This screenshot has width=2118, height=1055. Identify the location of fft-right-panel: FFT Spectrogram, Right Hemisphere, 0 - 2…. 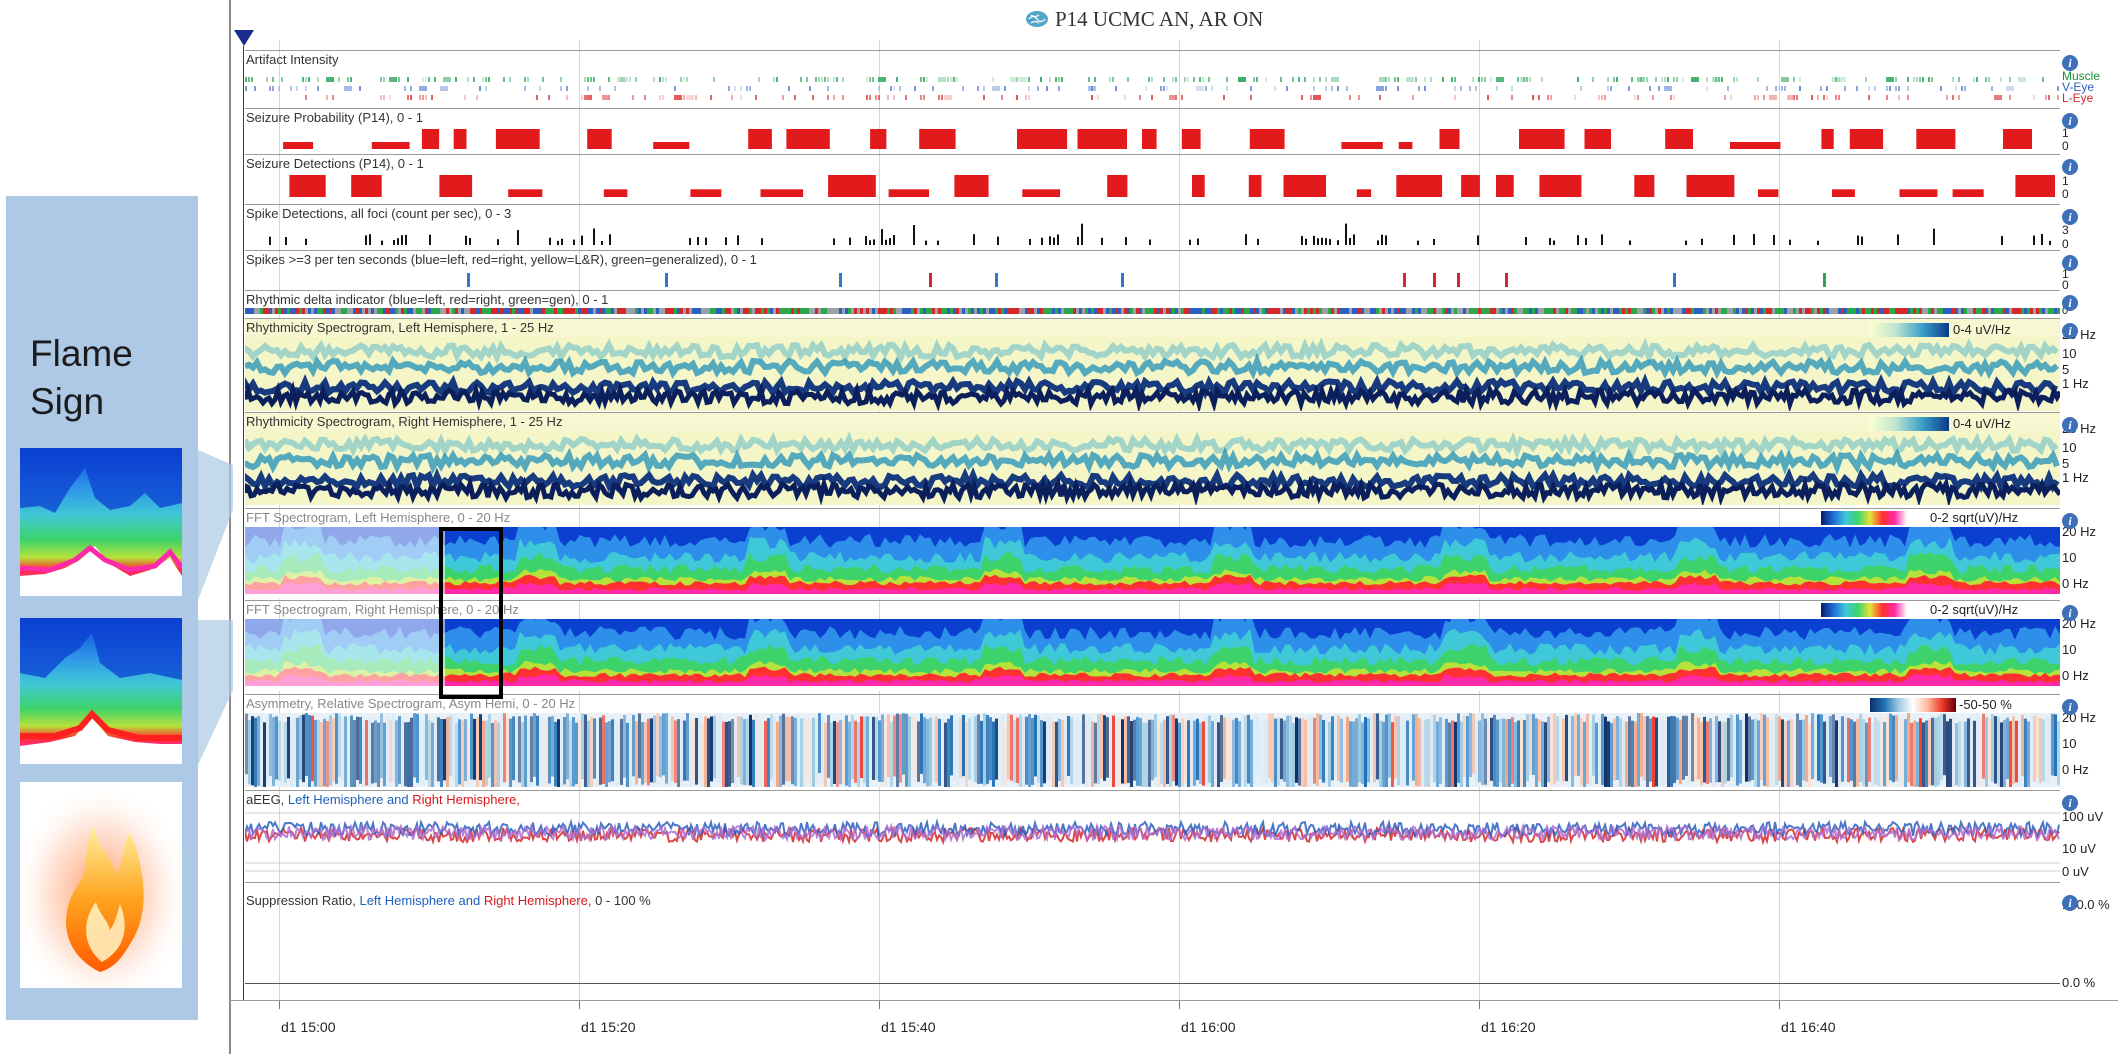
(1170, 645).